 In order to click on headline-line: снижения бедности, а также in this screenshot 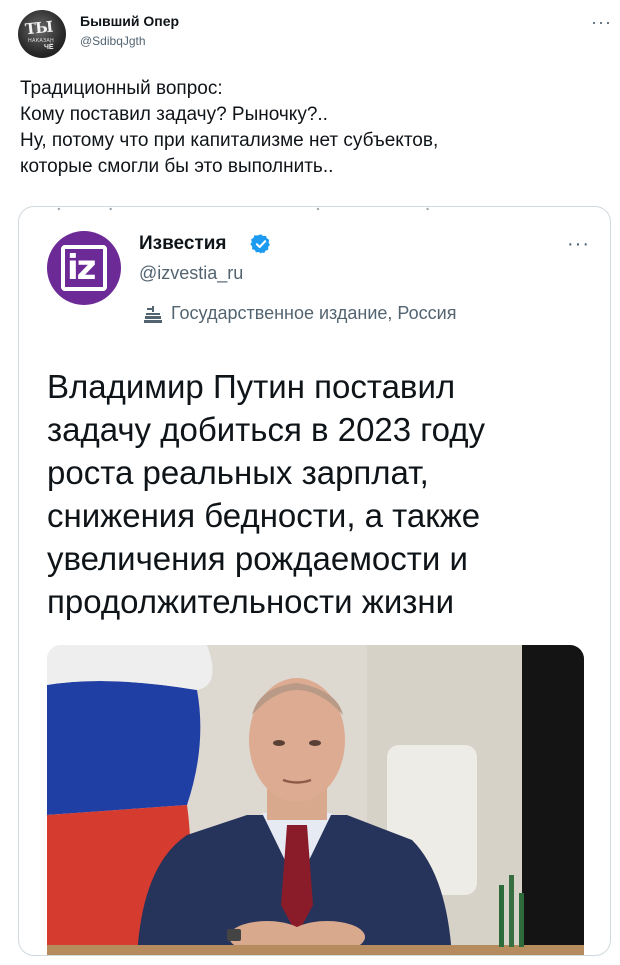, I will do `click(264, 515)`.